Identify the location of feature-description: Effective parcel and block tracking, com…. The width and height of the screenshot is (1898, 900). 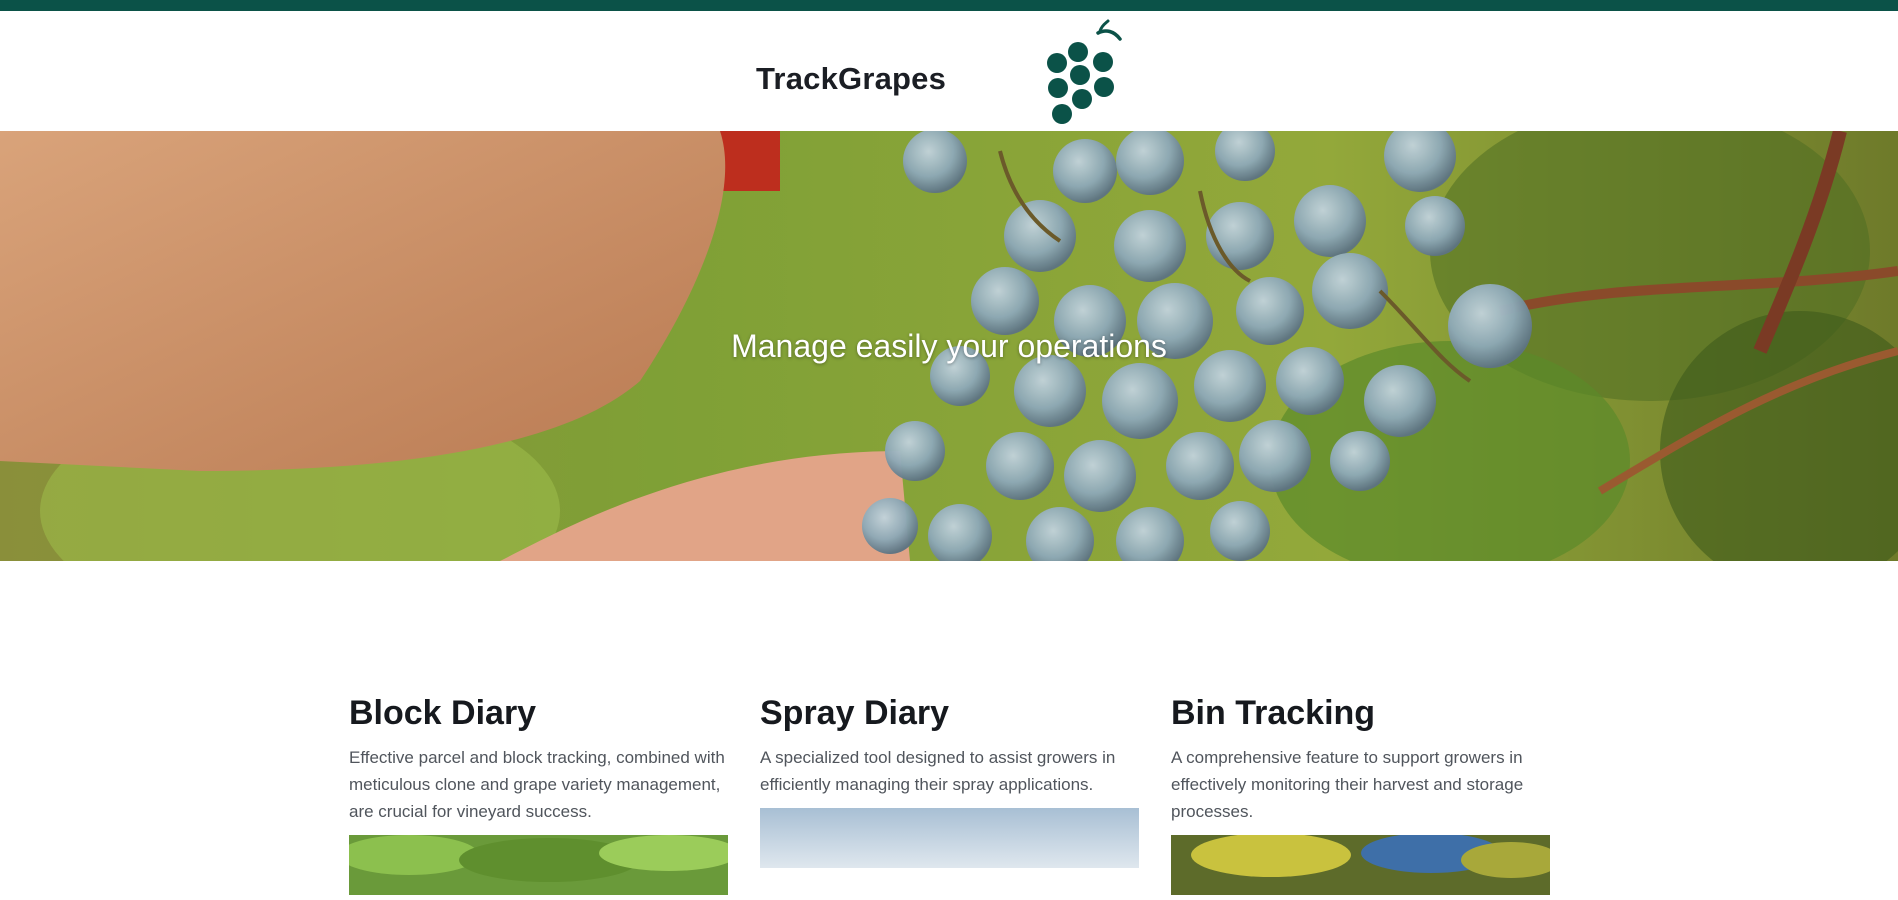
(537, 784).